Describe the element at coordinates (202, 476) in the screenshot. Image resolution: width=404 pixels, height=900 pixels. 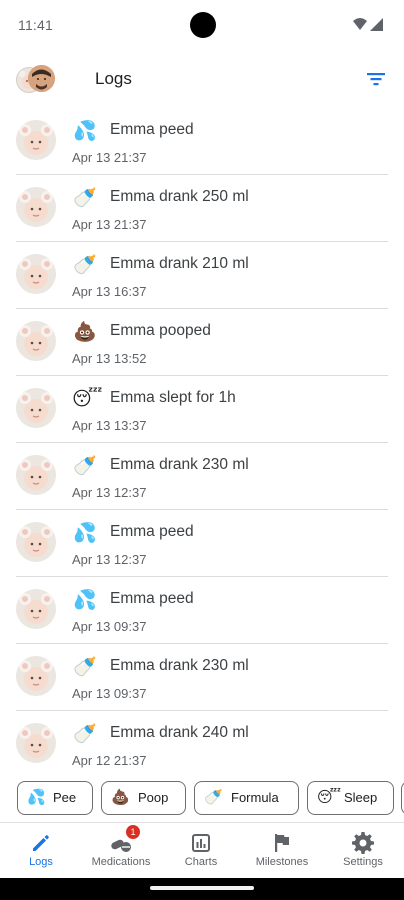
I see `log-item: 🍼 Emma drank 230 ml Apr 13 12:37` at that location.